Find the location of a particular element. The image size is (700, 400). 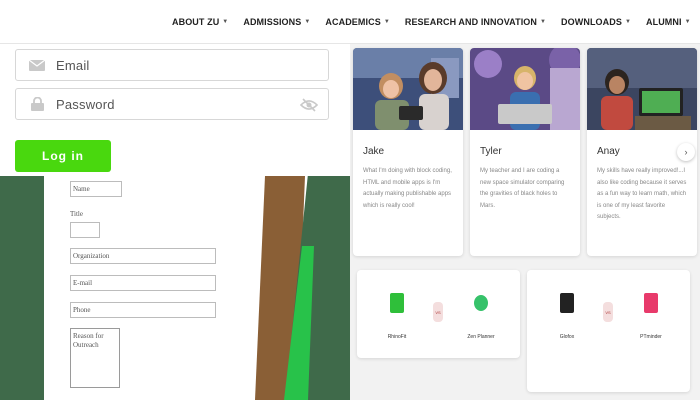

comparison-card: VS RhinoFit Zen Planner is located at coordinates (438, 314).